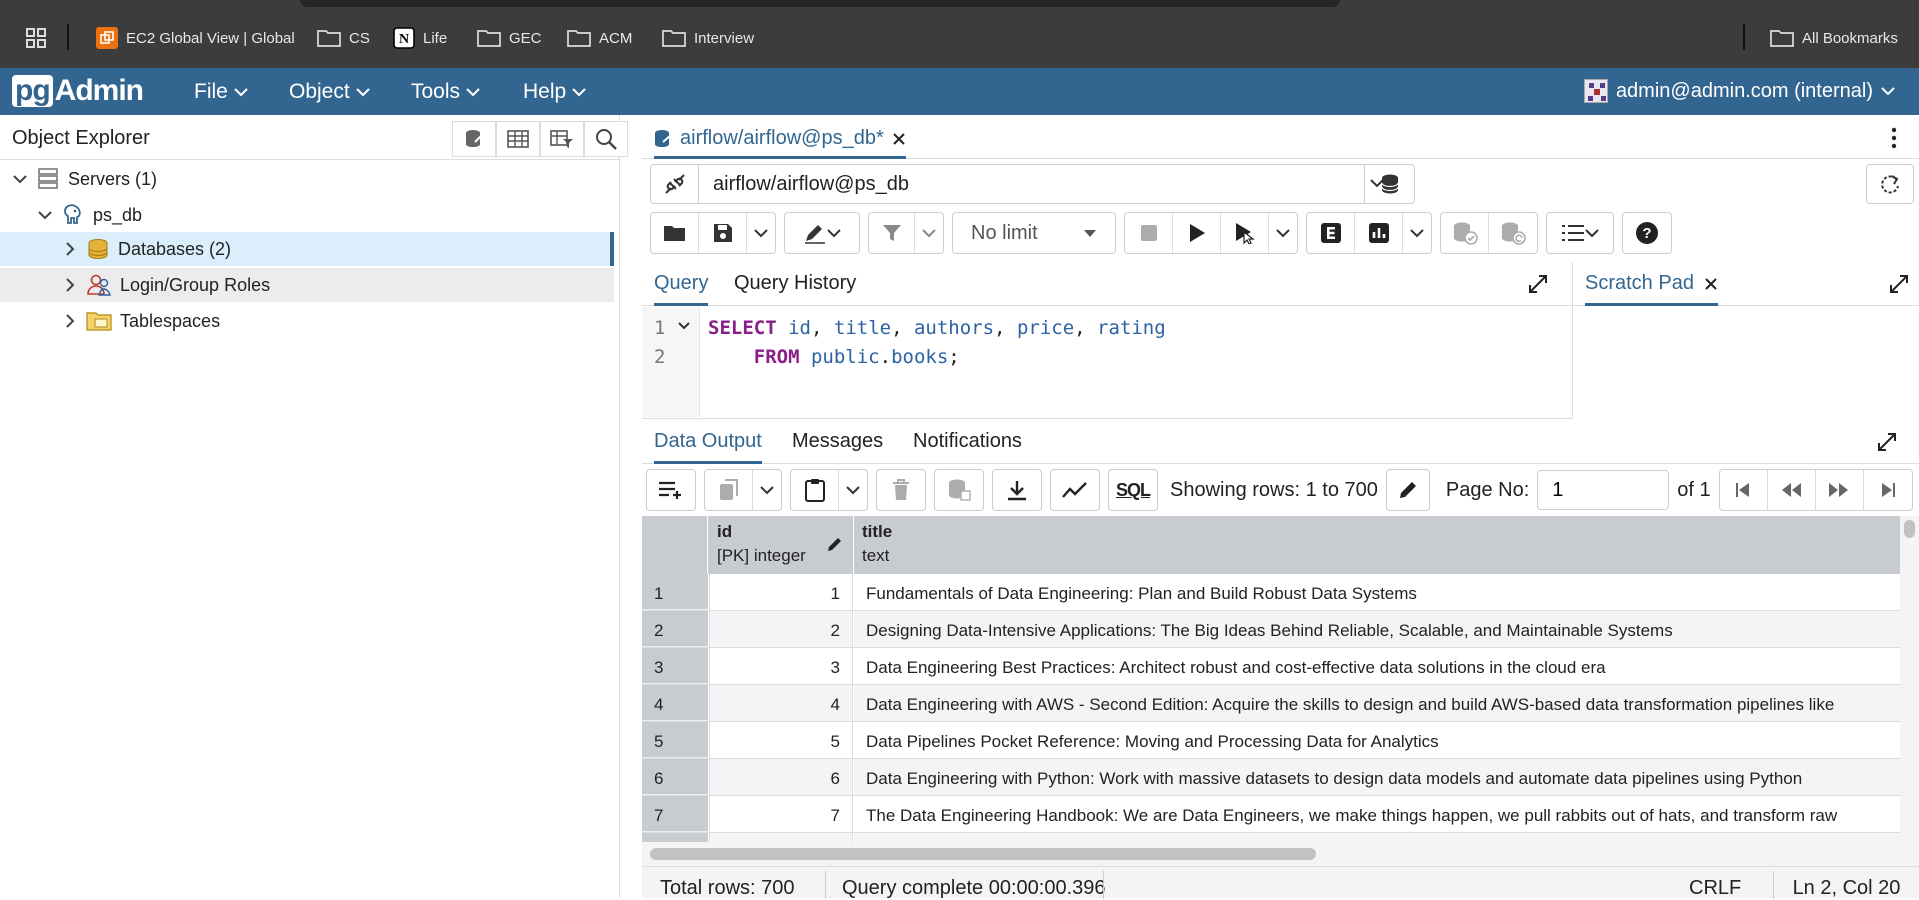 This screenshot has width=1919, height=900. I want to click on execute-dropdown-button, so click(1283, 233).